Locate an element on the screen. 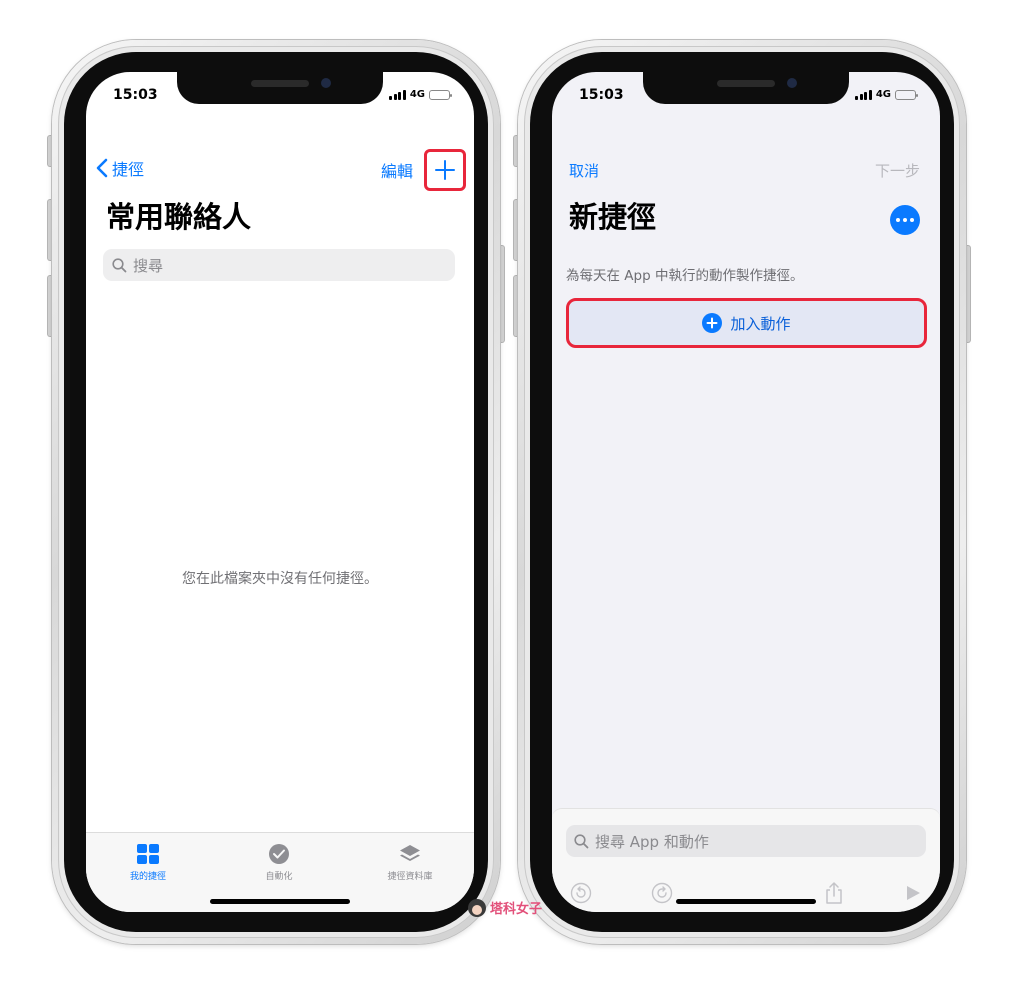 This screenshot has height=989, width=1024. share-icon is located at coordinates (834, 893).